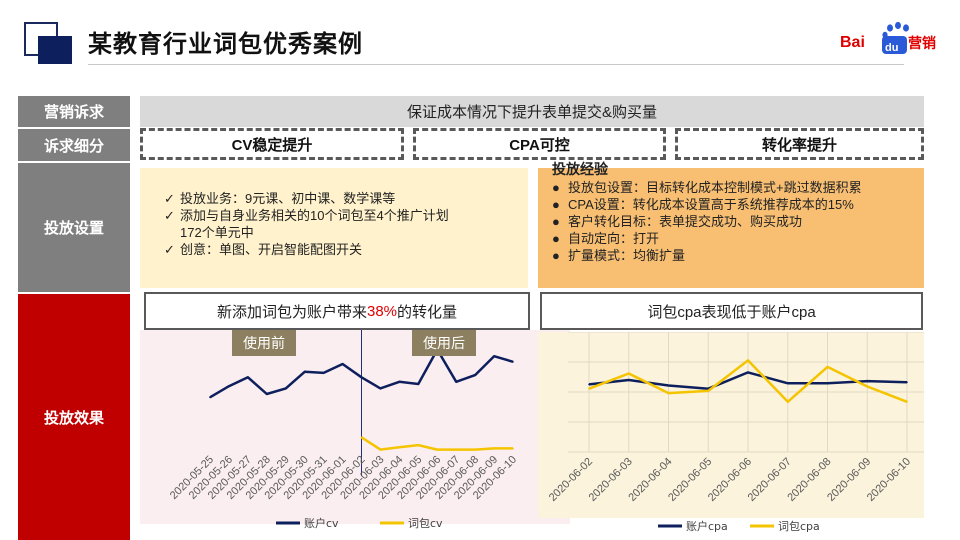 The height and width of the screenshot is (540, 960). What do you see at coordinates (225, 44) in the screenshot?
I see `page-title: 某教育行业词包优秀案例` at bounding box center [225, 44].